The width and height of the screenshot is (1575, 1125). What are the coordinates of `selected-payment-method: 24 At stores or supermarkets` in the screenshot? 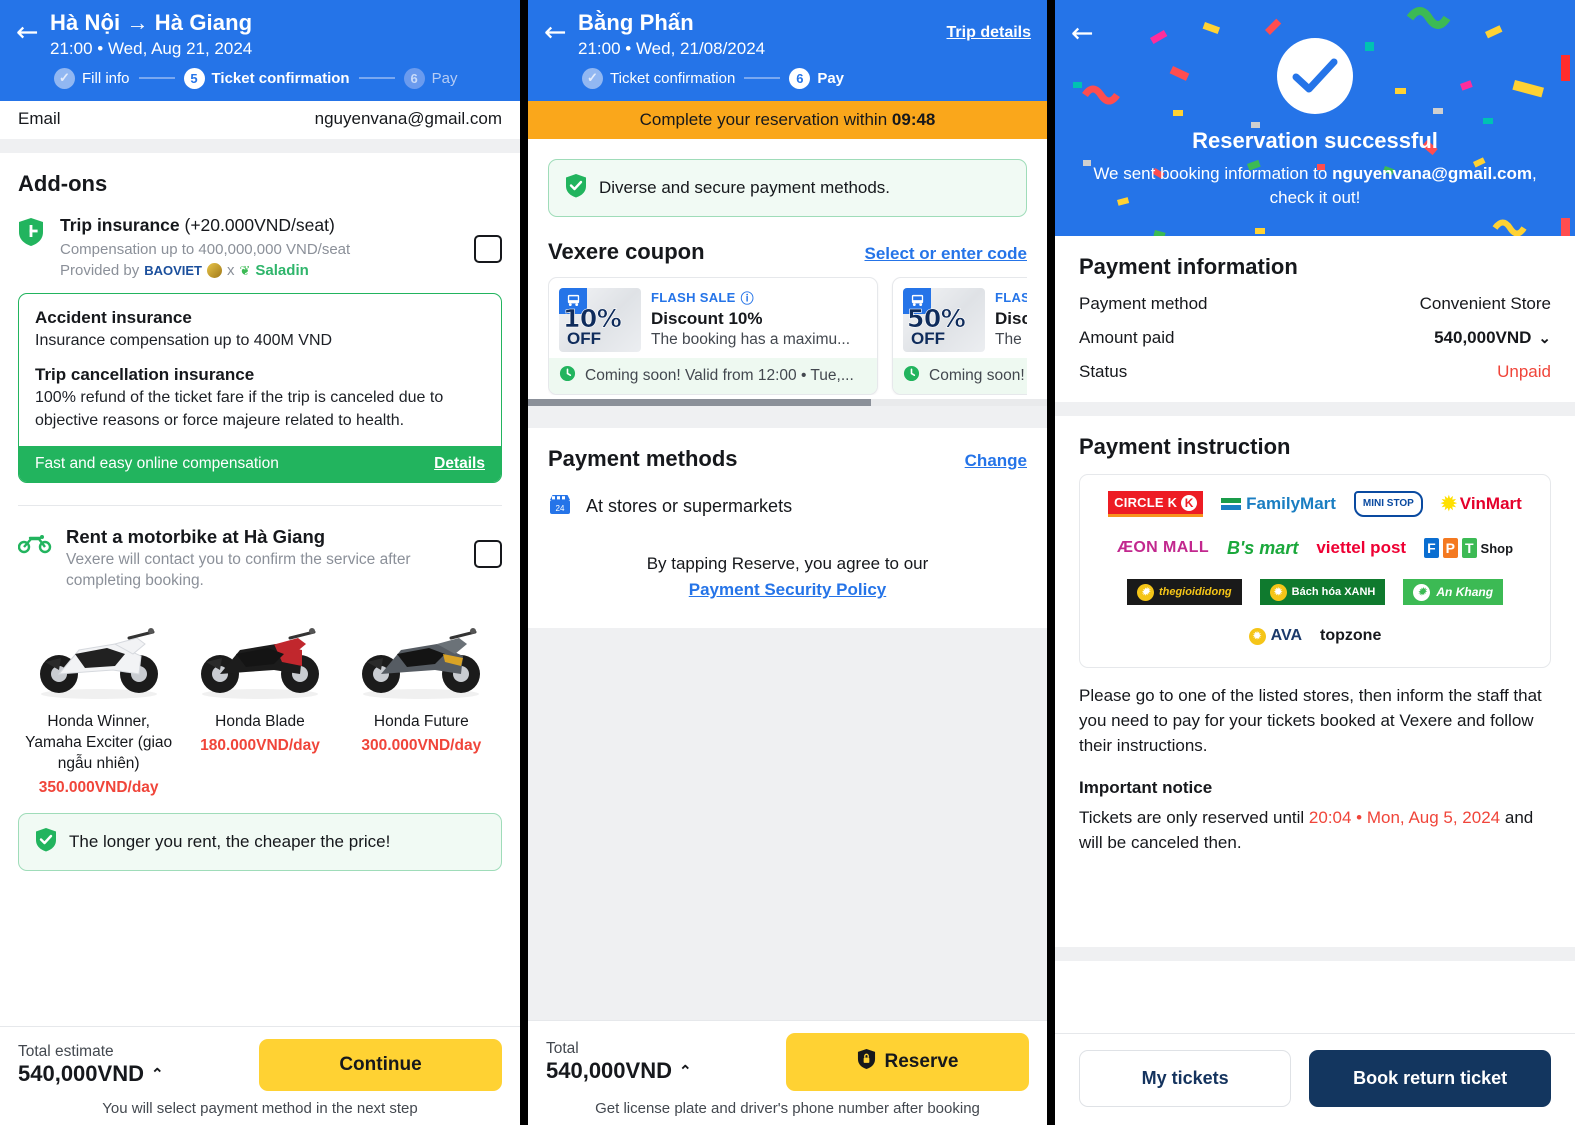 It's located at (787, 506).